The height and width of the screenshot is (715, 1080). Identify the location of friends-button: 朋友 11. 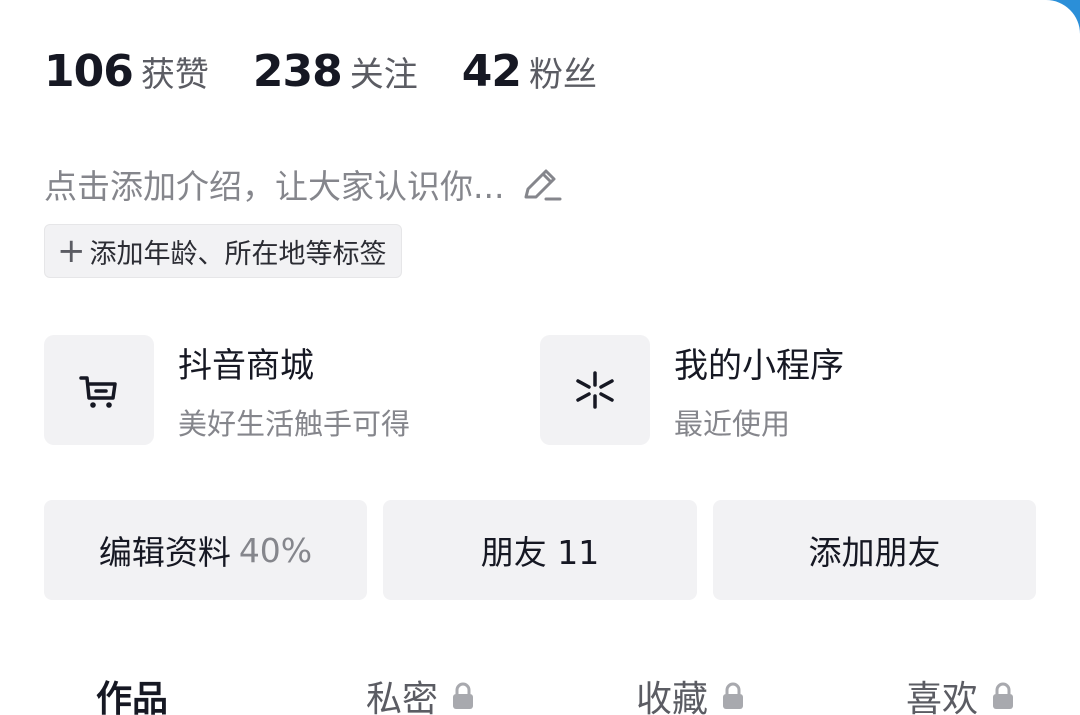
(540, 550).